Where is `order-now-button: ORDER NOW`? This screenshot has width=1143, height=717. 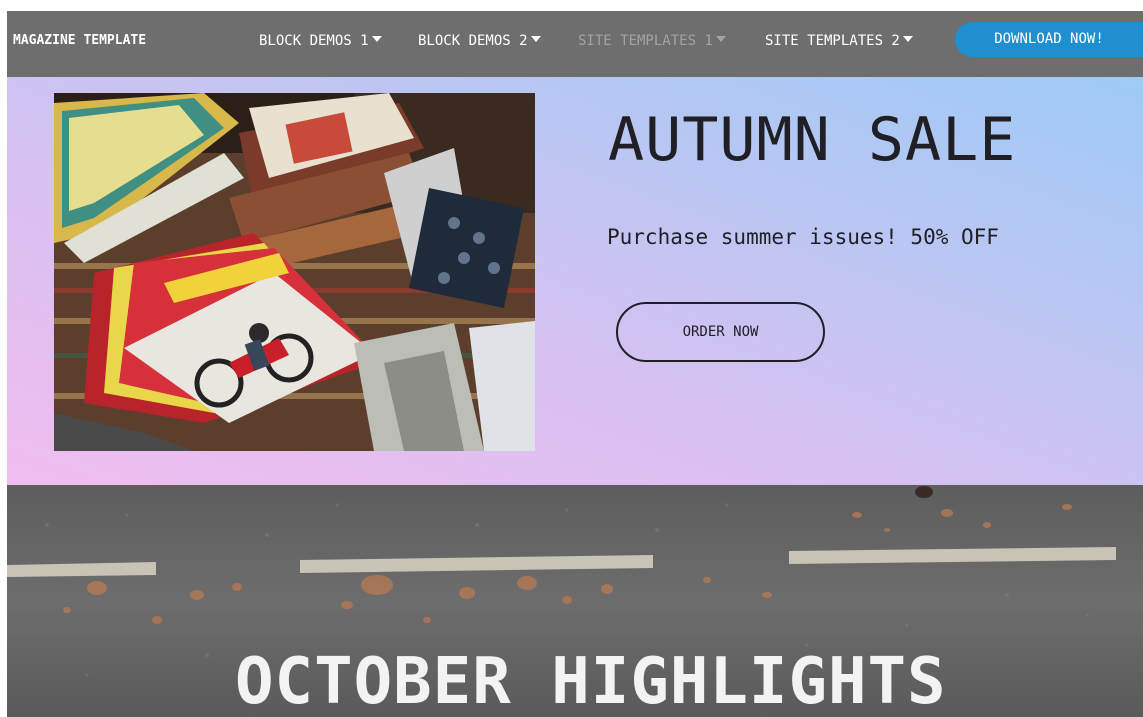
order-now-button: ORDER NOW is located at coordinates (720, 332).